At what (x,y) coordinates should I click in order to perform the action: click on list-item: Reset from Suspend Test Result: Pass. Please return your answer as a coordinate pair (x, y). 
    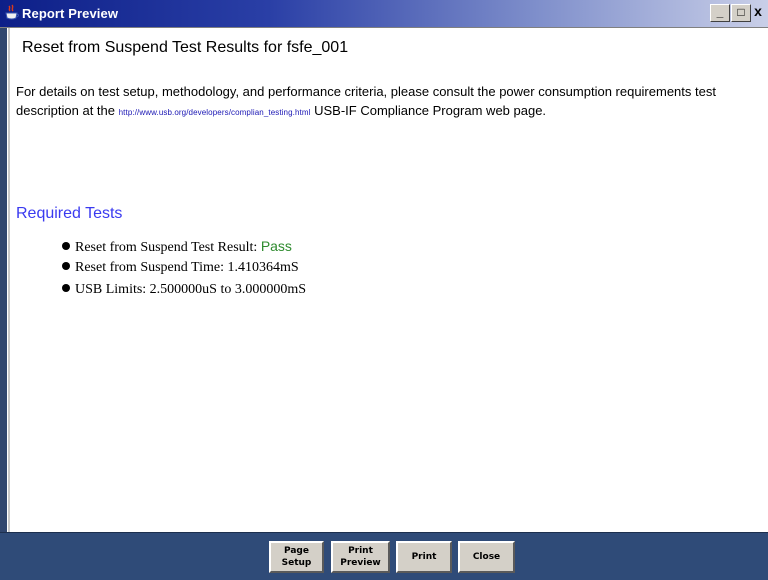
    Looking at the image, I should click on (184, 246).